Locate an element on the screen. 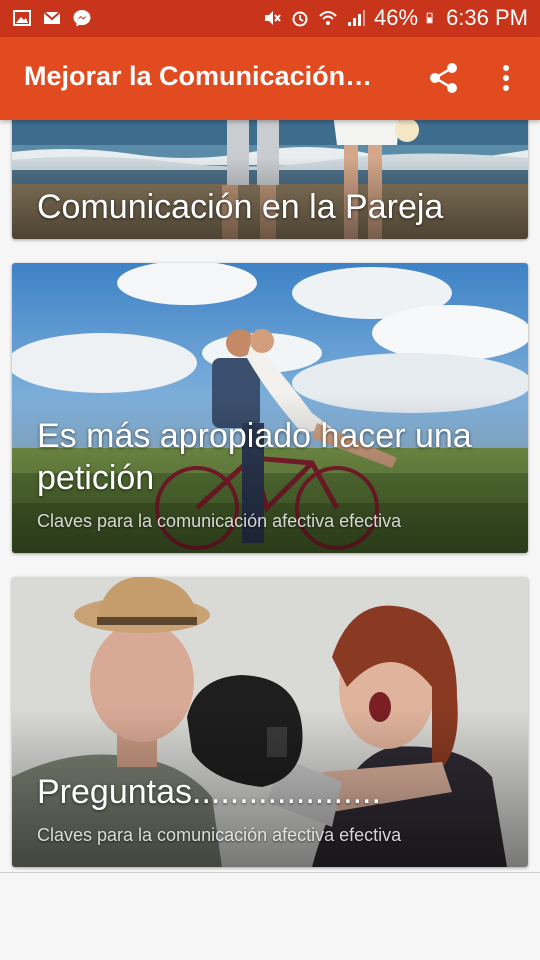 The image size is (540, 960). image-icon is located at coordinates (22, 18).